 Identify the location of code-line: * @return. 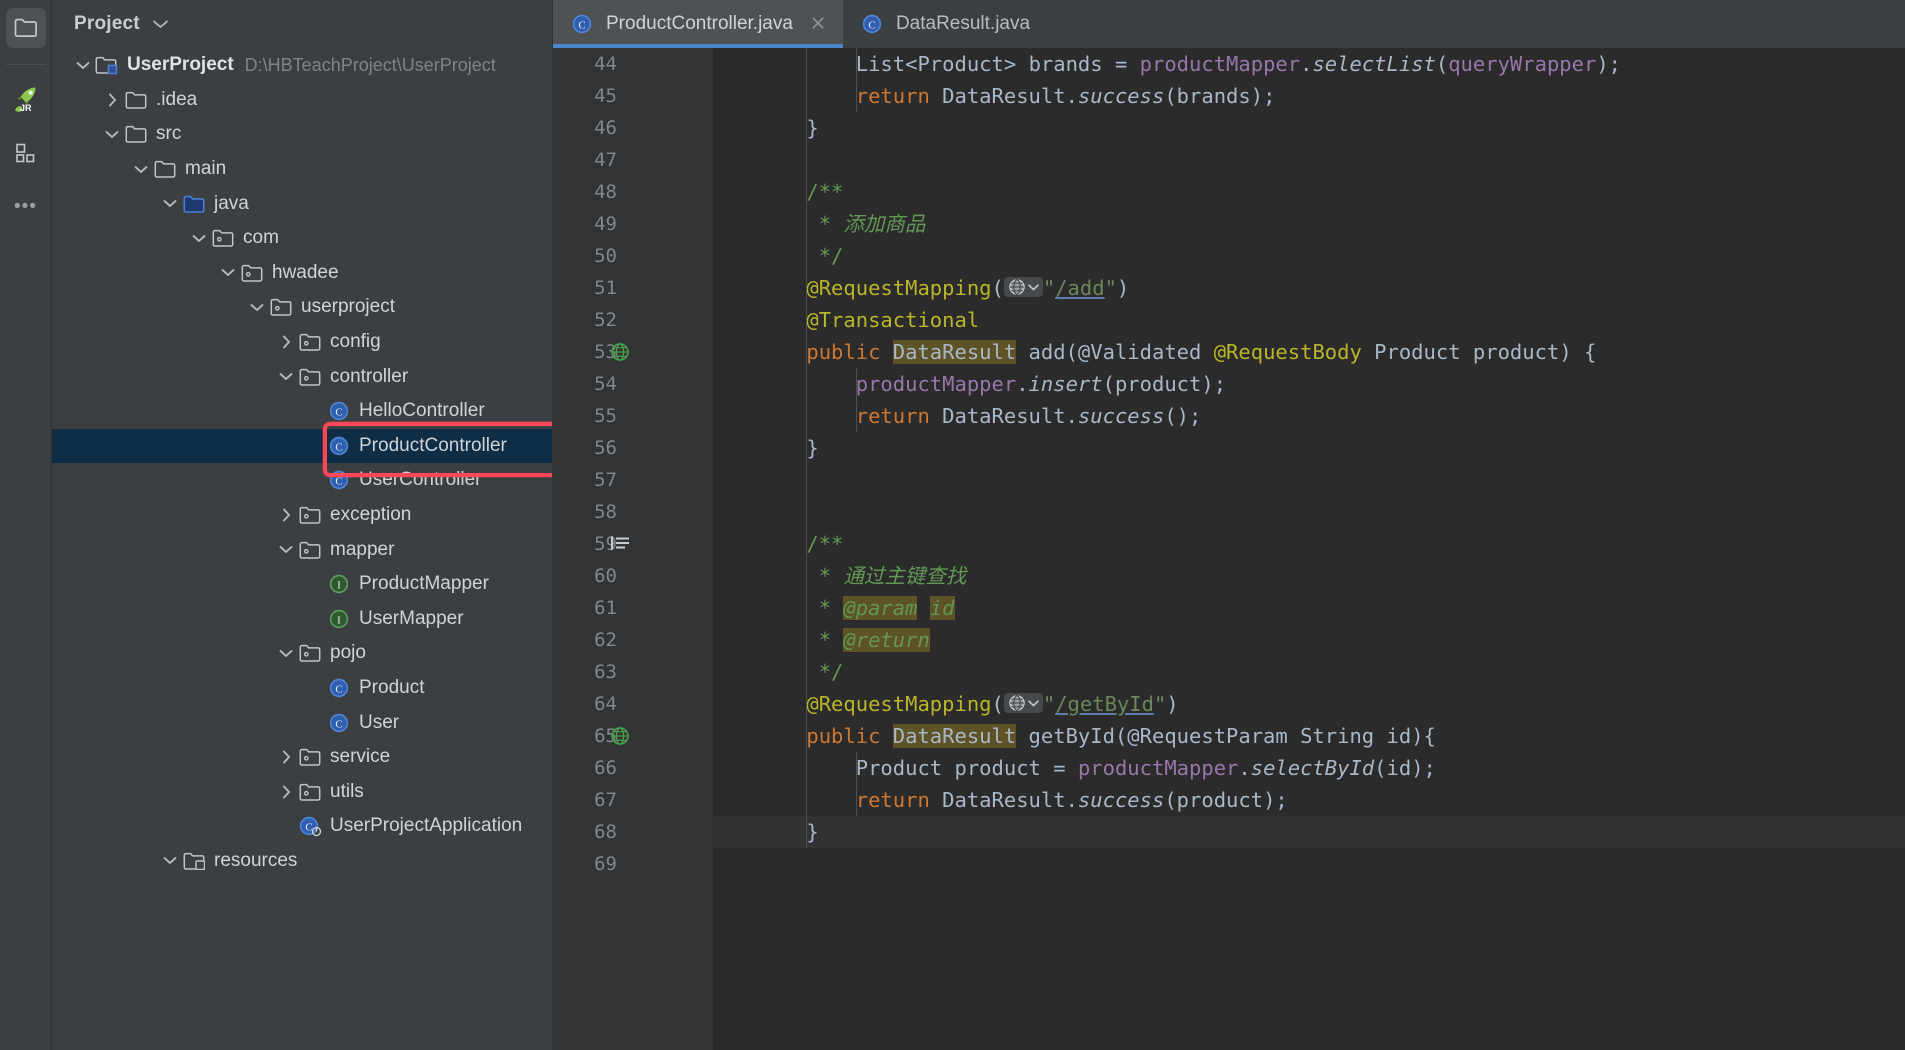
(1309, 640).